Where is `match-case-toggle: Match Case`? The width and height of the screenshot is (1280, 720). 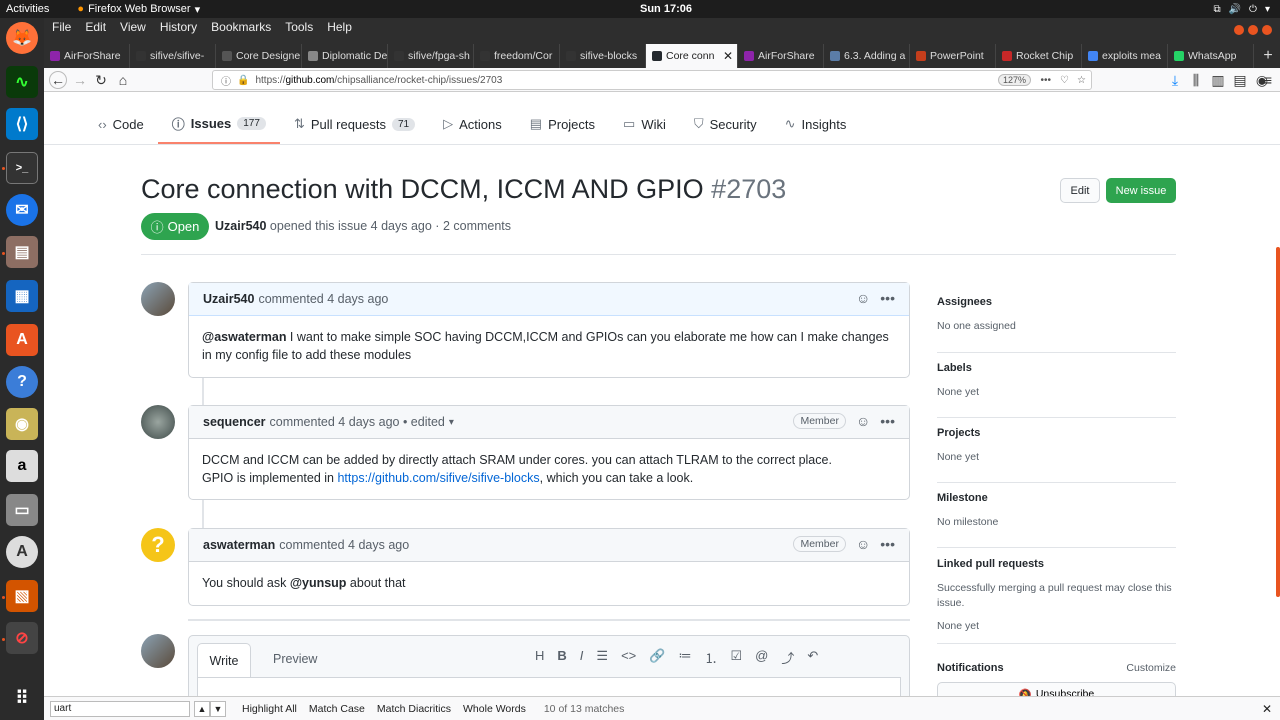 match-case-toggle: Match Case is located at coordinates (337, 709).